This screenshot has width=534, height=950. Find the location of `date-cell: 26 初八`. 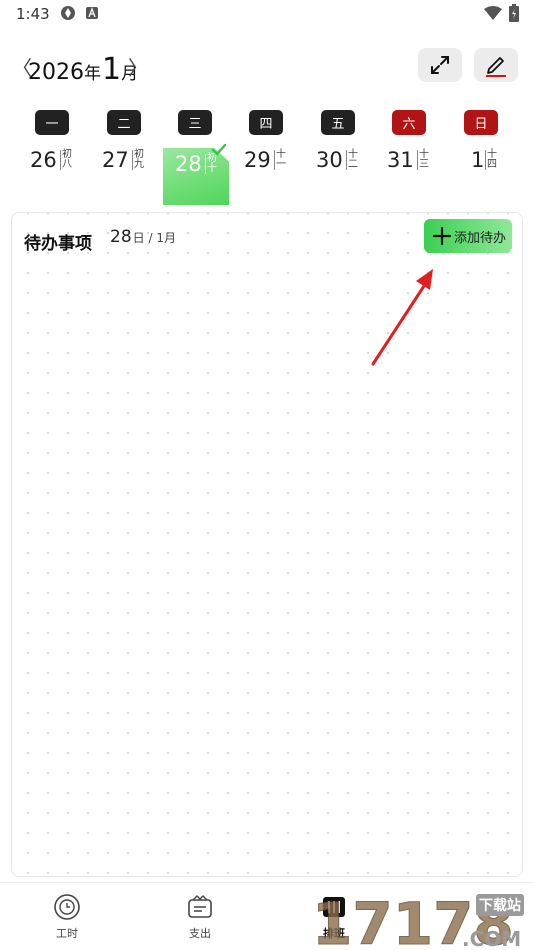

date-cell: 26 初八 is located at coordinates (52, 162).